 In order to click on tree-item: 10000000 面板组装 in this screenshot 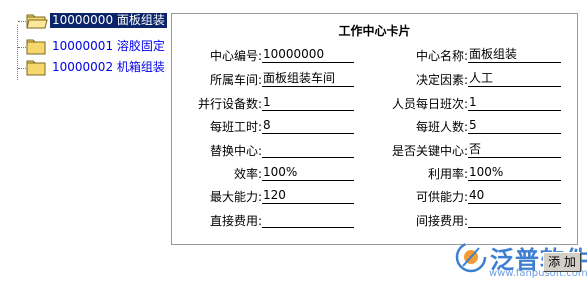, I will do `click(88, 21)`.